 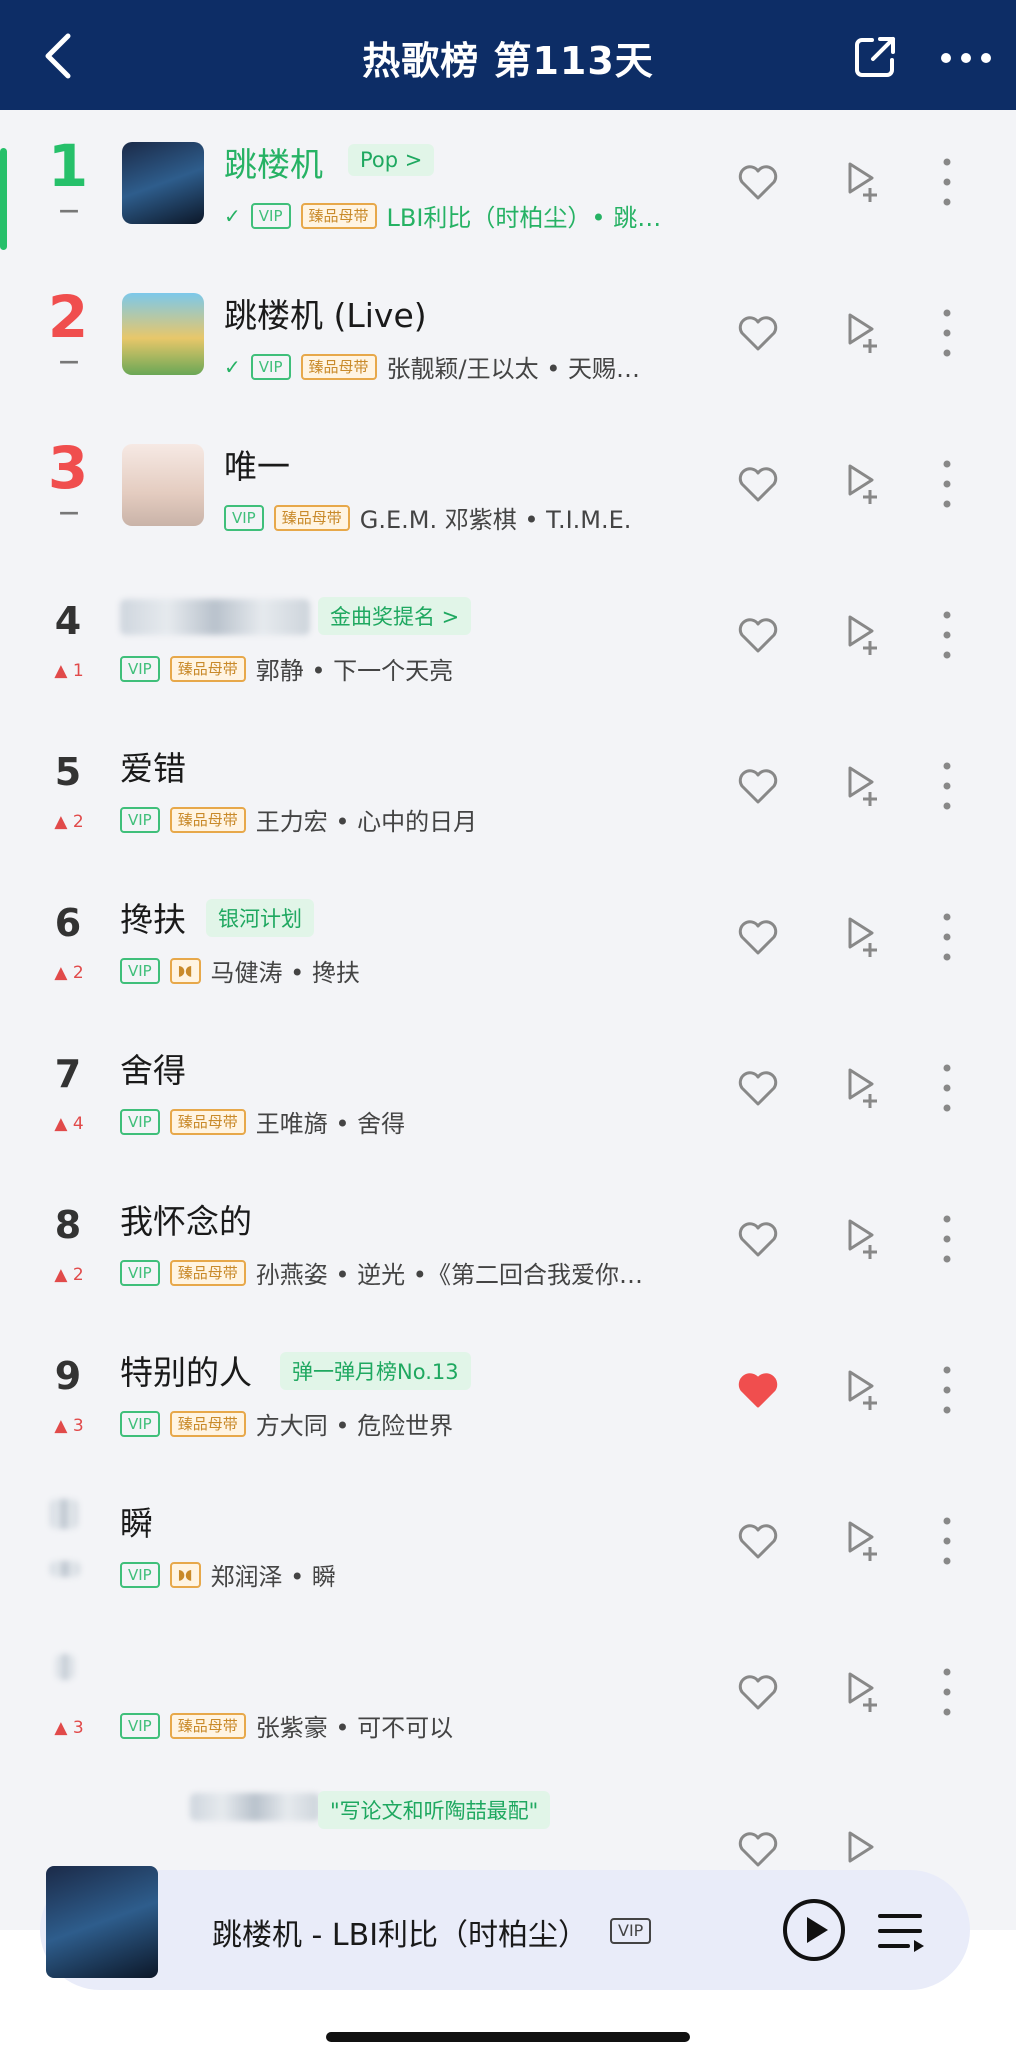 I want to click on artist-album: G.E.M. 邓紫棋 • T.I.M.E., so click(x=496, y=517).